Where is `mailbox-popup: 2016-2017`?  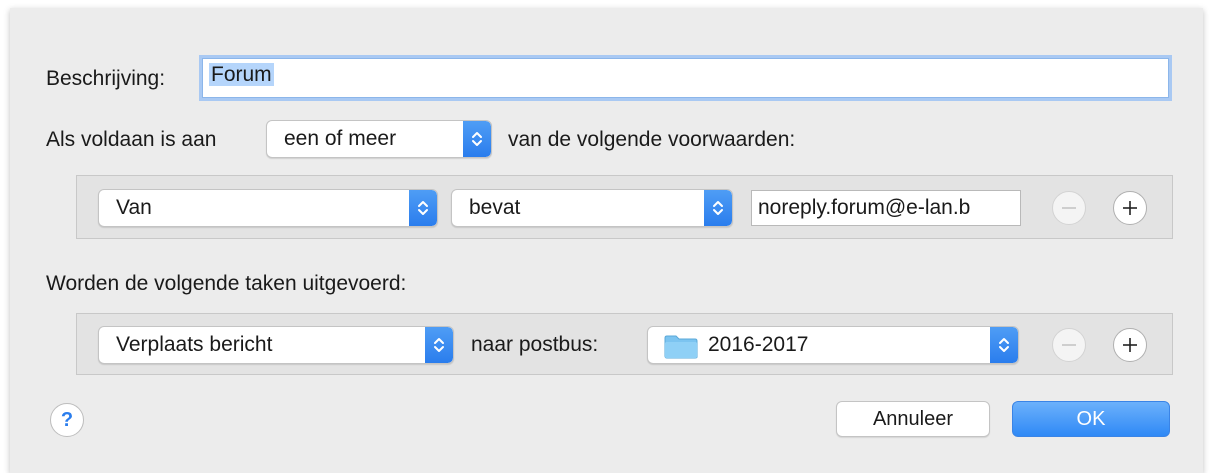 mailbox-popup: 2016-2017 is located at coordinates (833, 345).